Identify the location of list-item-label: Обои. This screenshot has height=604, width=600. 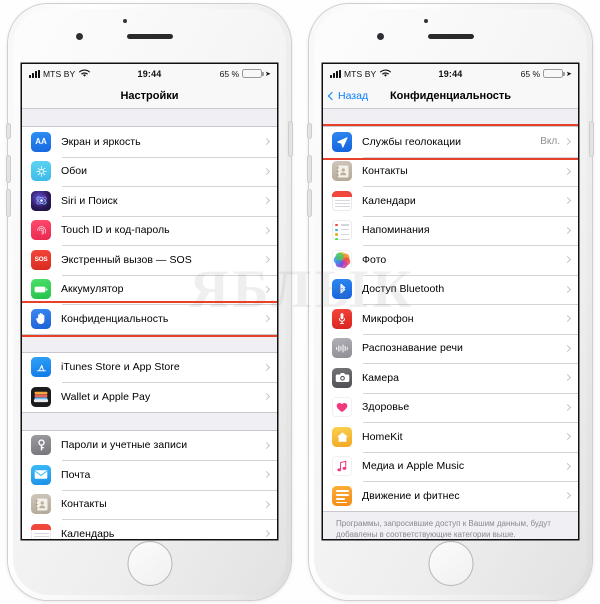
(74, 171).